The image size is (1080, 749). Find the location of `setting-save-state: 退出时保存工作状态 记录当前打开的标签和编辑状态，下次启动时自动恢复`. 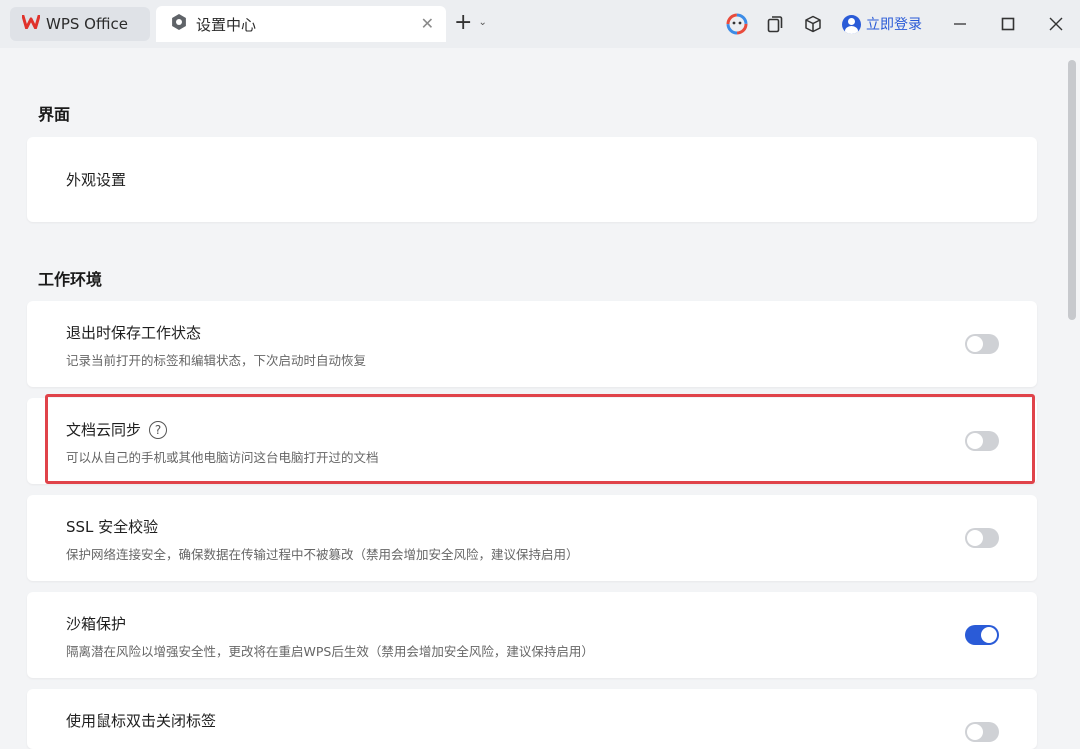

setting-save-state: 退出时保存工作状态 记录当前打开的标签和编辑状态，下次启动时自动恢复 is located at coordinates (532, 344).